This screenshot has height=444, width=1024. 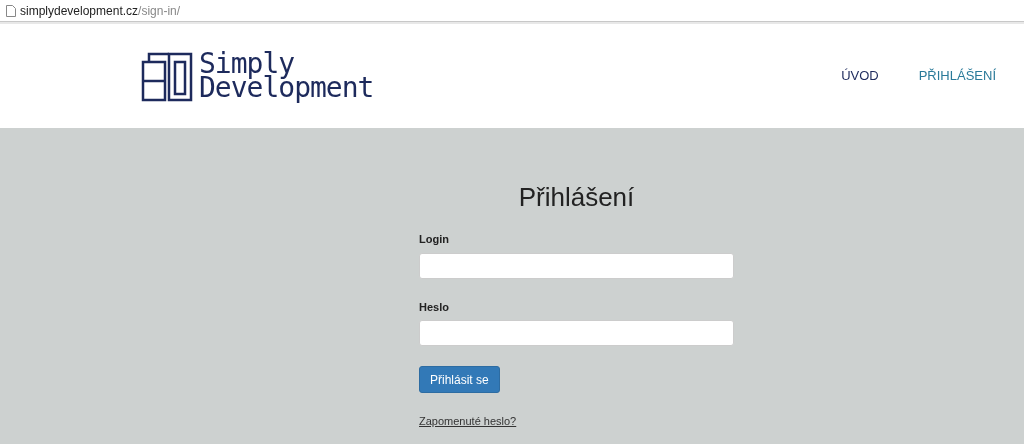 What do you see at coordinates (11, 10) in the screenshot?
I see `page-icon` at bounding box center [11, 10].